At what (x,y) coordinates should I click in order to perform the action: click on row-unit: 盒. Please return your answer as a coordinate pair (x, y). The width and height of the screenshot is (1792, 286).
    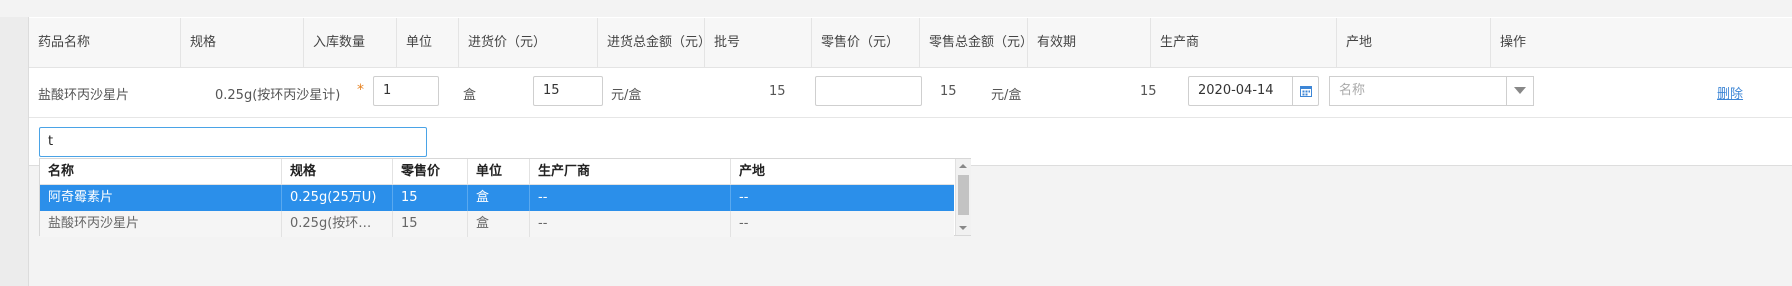
    Looking at the image, I should click on (470, 95).